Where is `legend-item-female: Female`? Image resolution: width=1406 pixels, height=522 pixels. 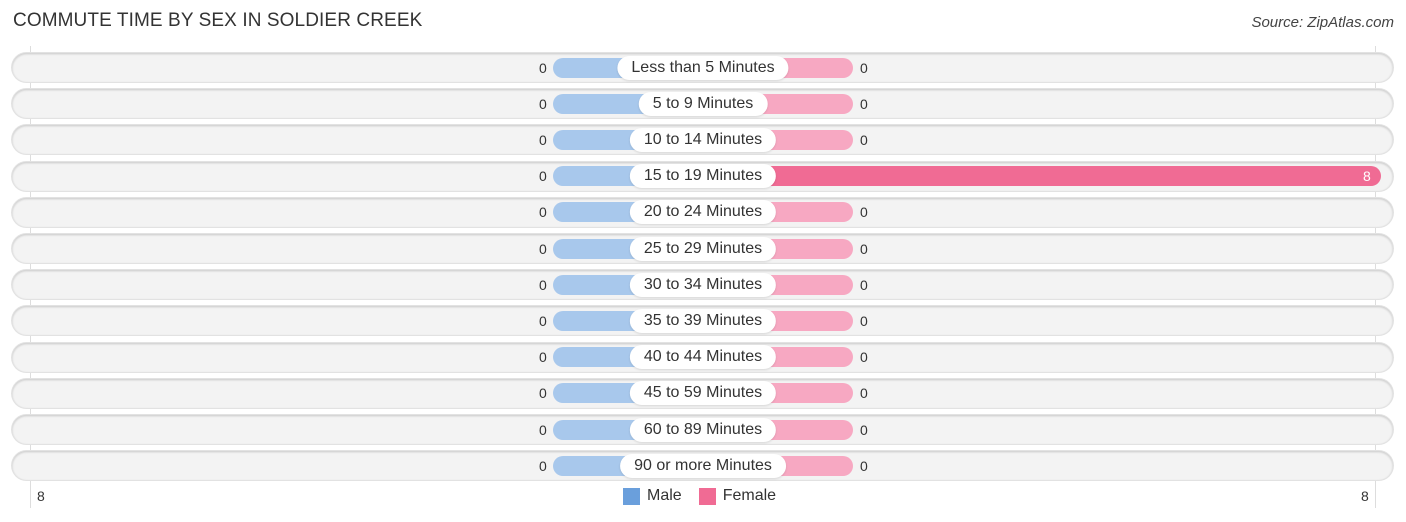
legend-item-female: Female is located at coordinates (737, 496).